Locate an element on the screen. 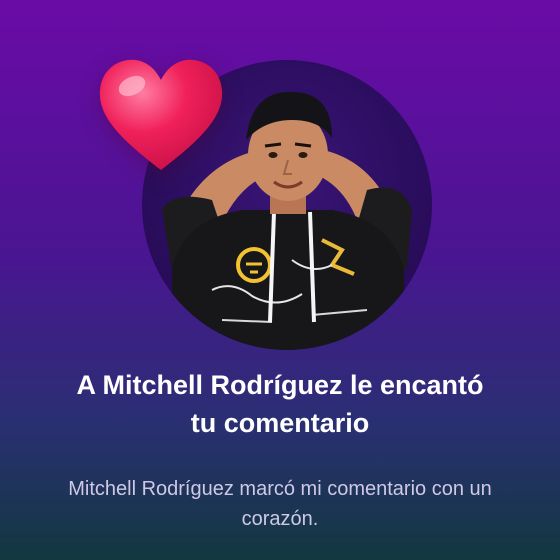  heart-icon is located at coordinates (161, 116).